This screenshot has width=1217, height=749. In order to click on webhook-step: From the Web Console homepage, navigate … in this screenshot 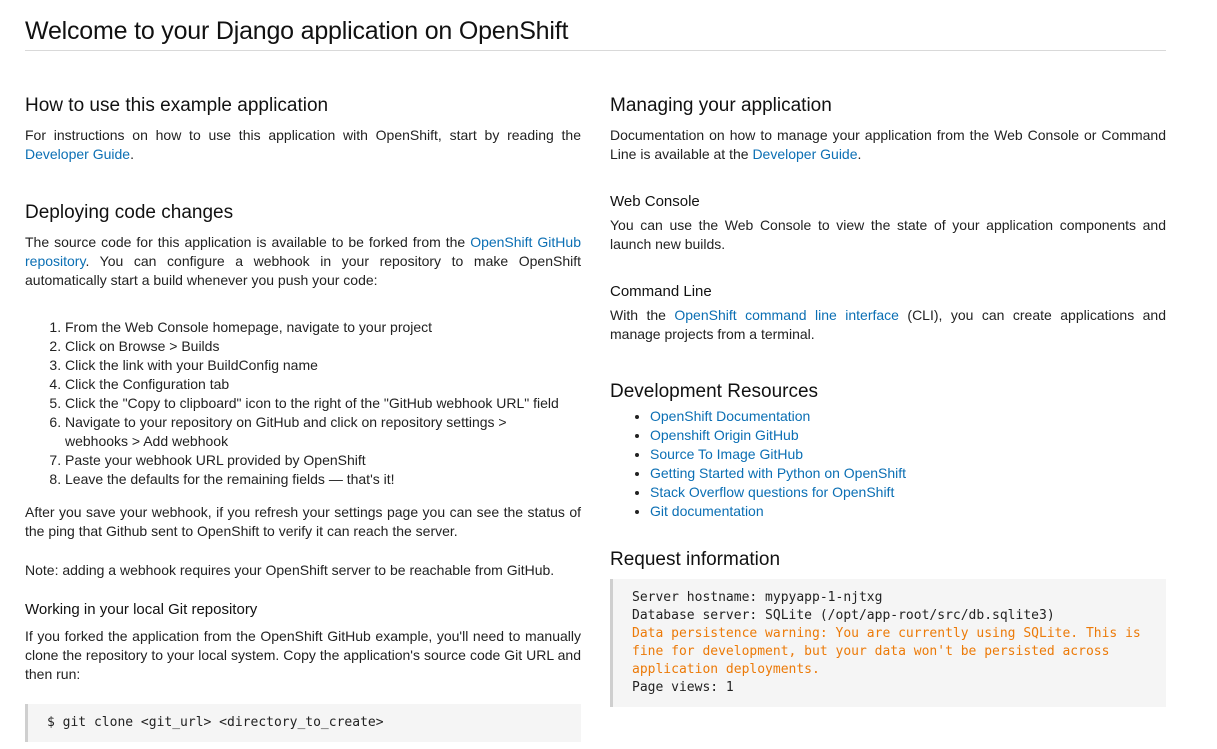, I will do `click(323, 327)`.